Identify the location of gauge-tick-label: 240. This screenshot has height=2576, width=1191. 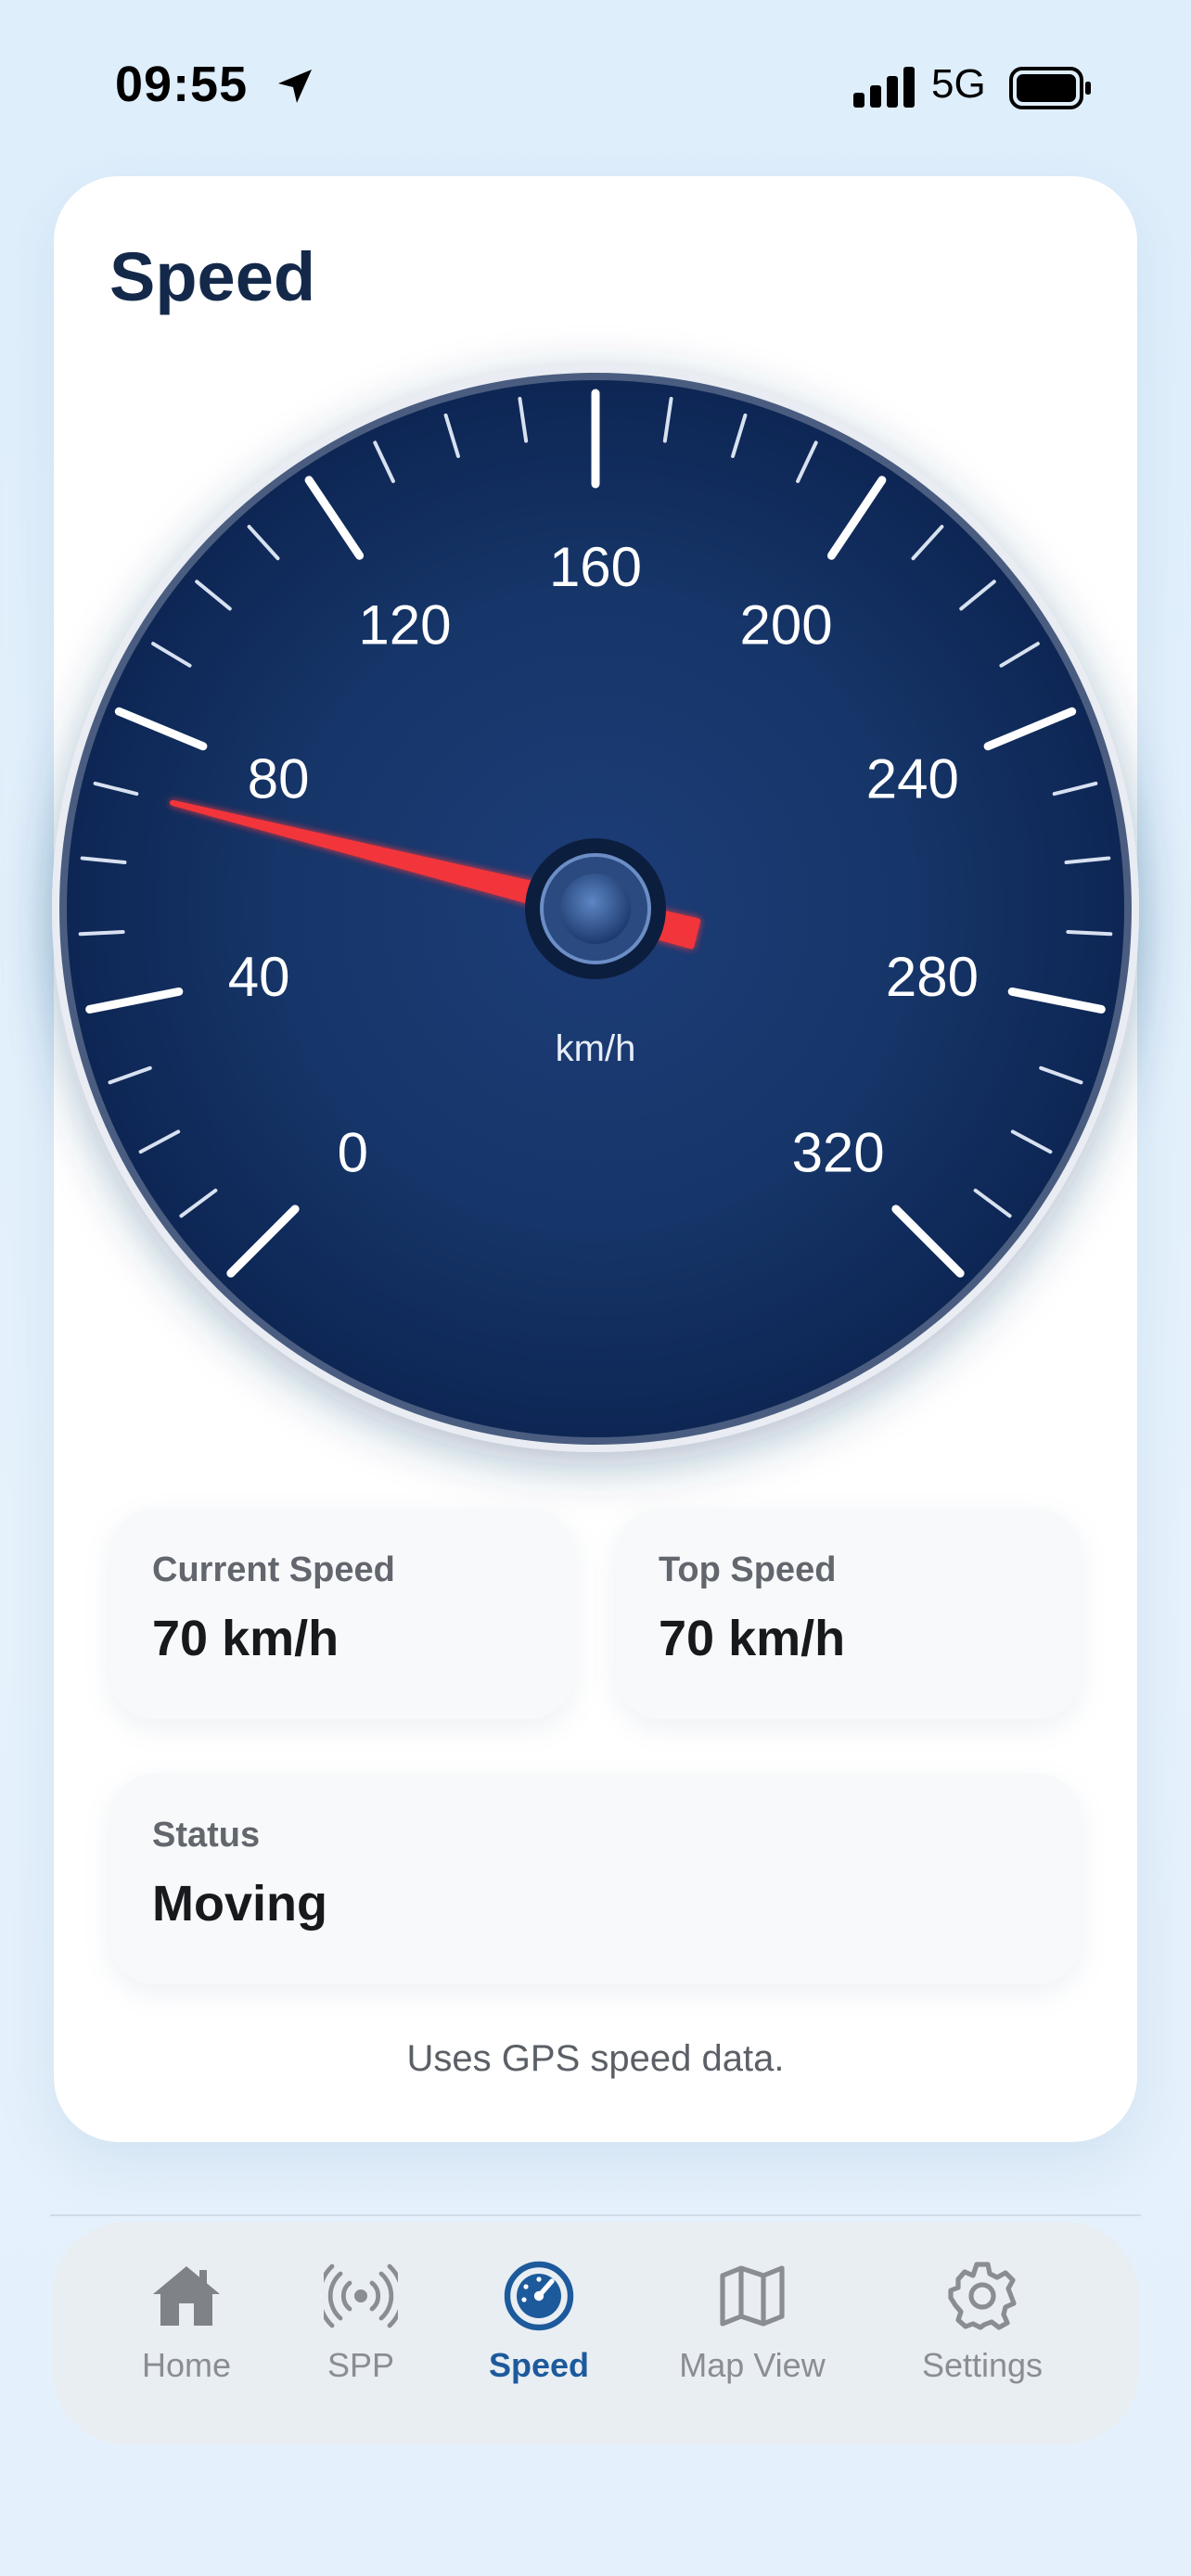
(912, 779).